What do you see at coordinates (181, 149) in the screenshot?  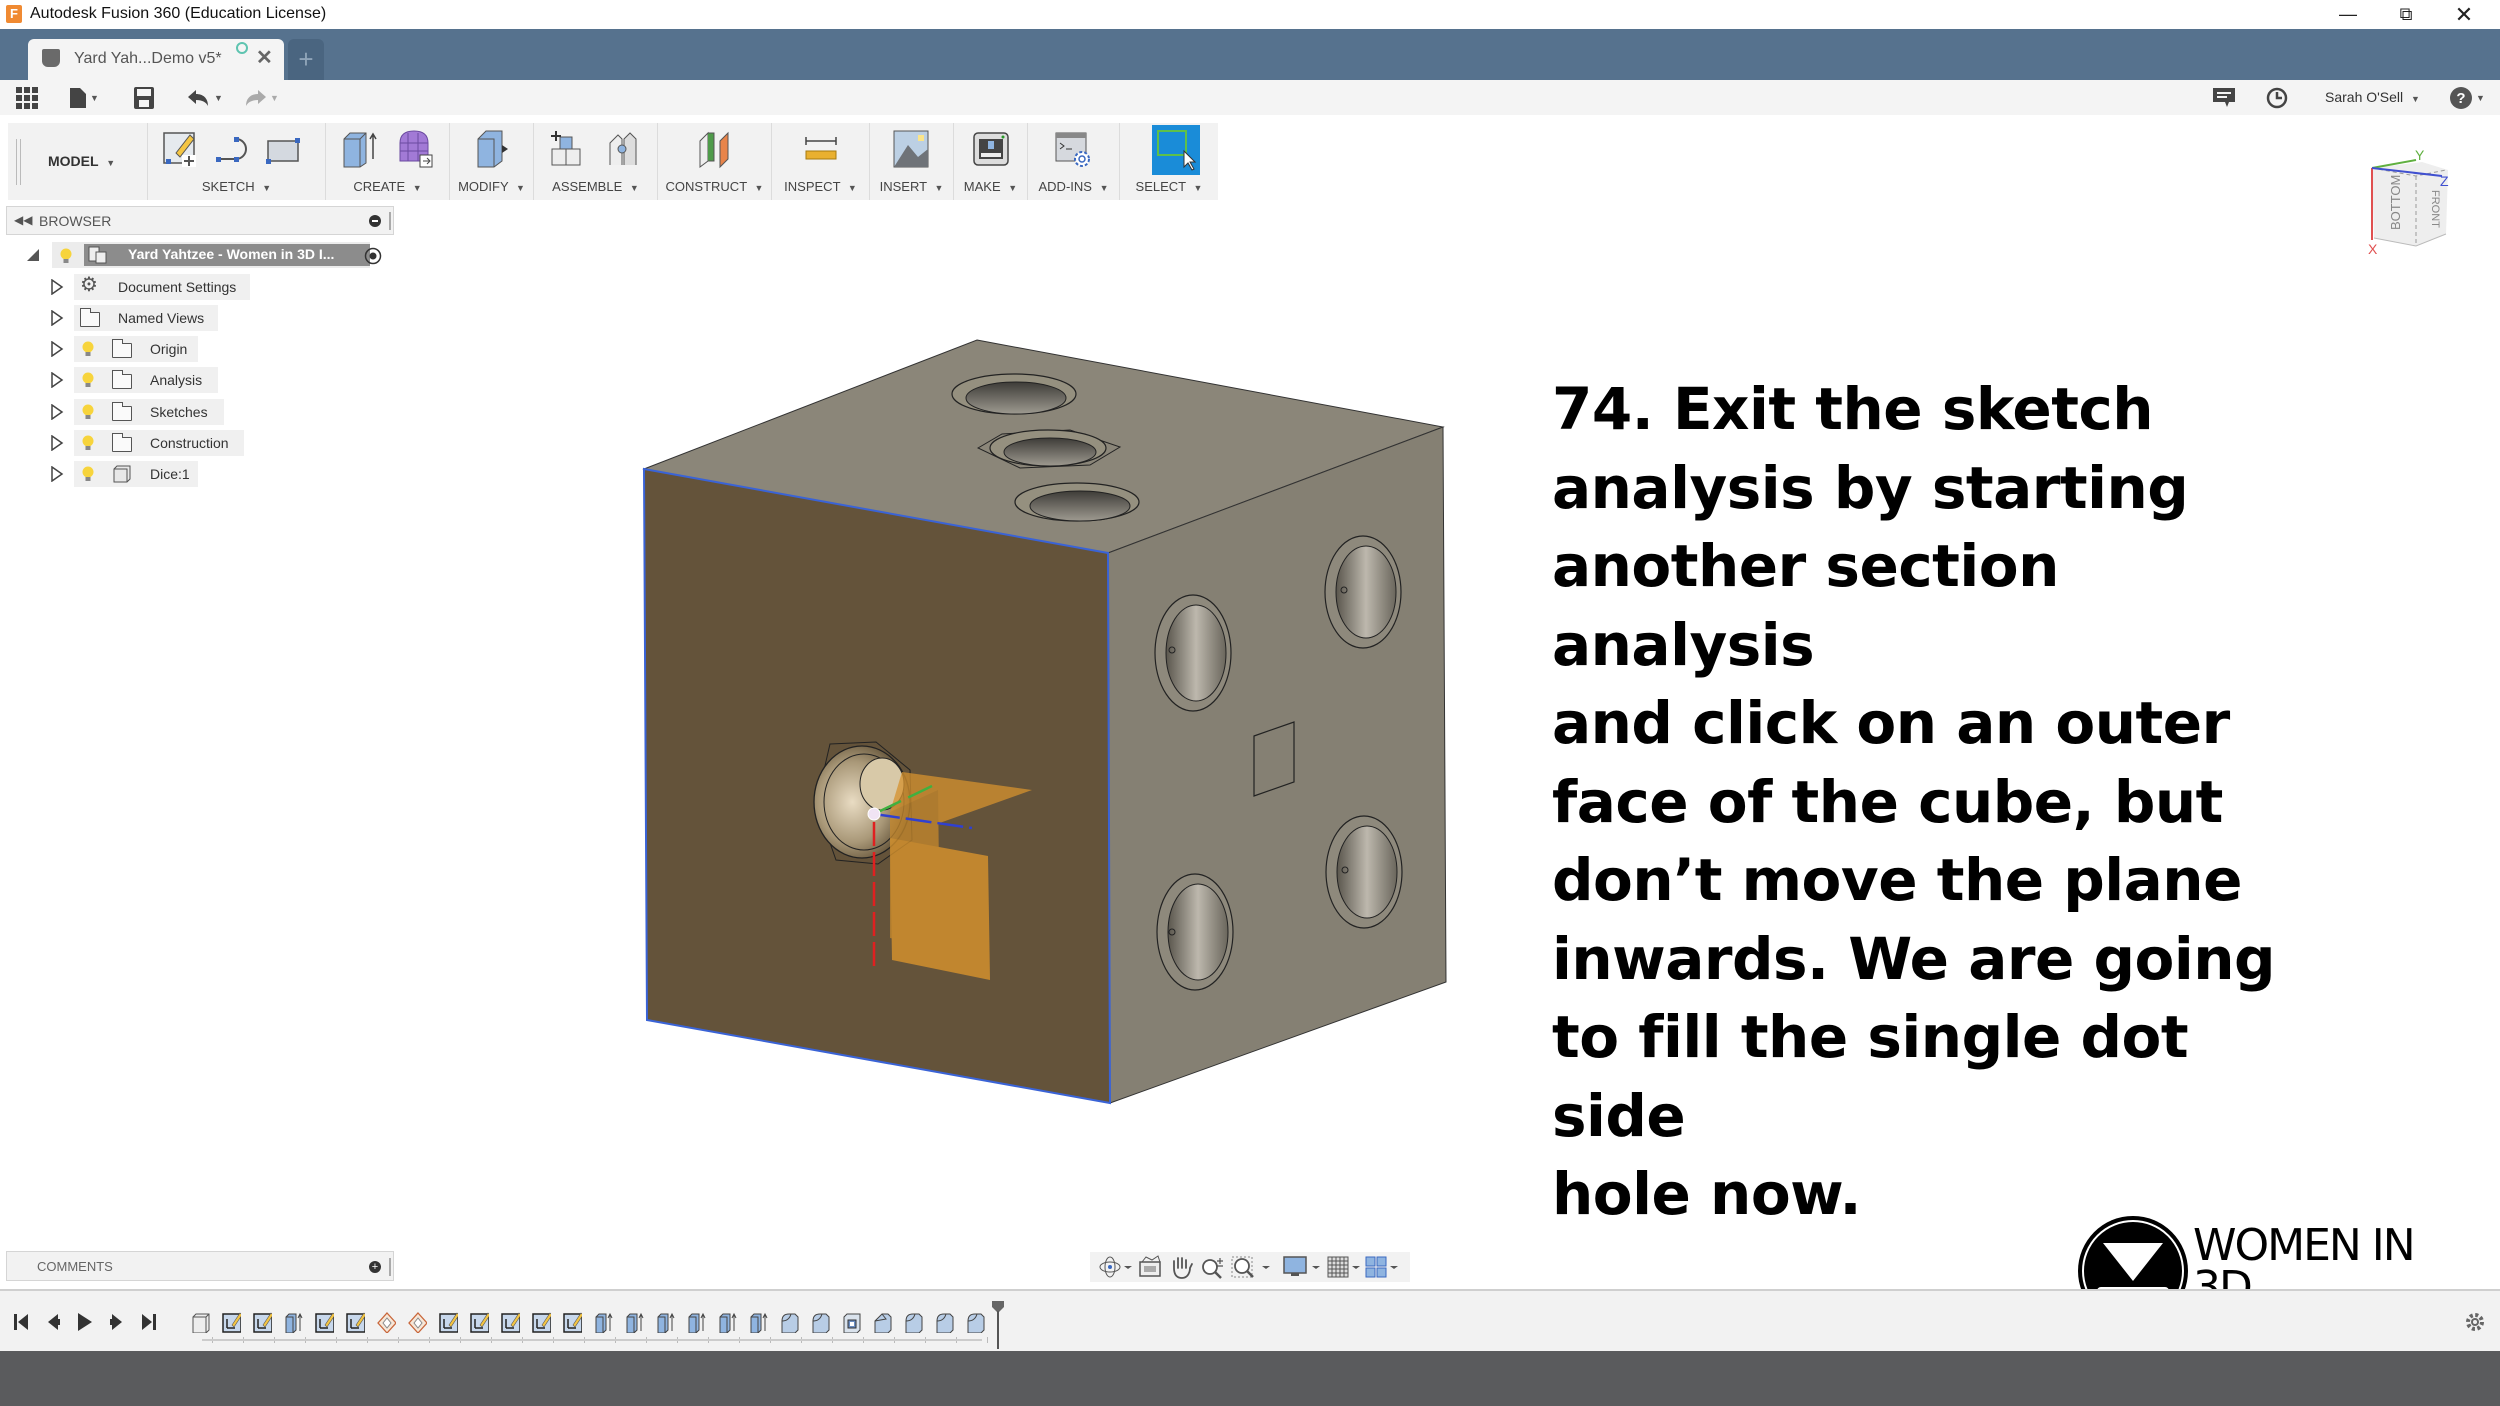 I see `create-sketch-icon` at bounding box center [181, 149].